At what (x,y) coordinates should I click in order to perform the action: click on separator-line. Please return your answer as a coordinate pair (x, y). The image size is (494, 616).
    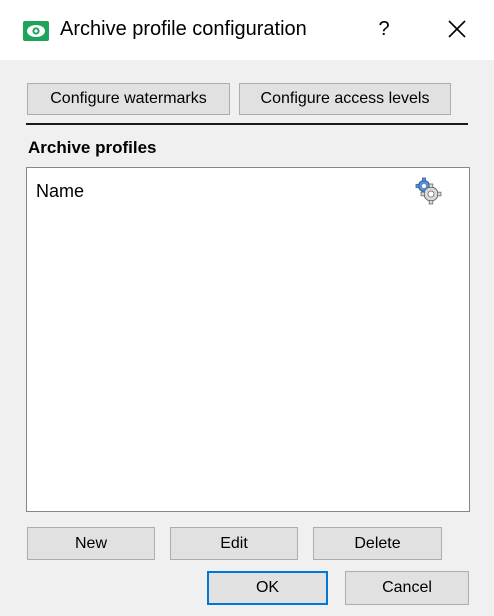
    Looking at the image, I should click on (247, 124).